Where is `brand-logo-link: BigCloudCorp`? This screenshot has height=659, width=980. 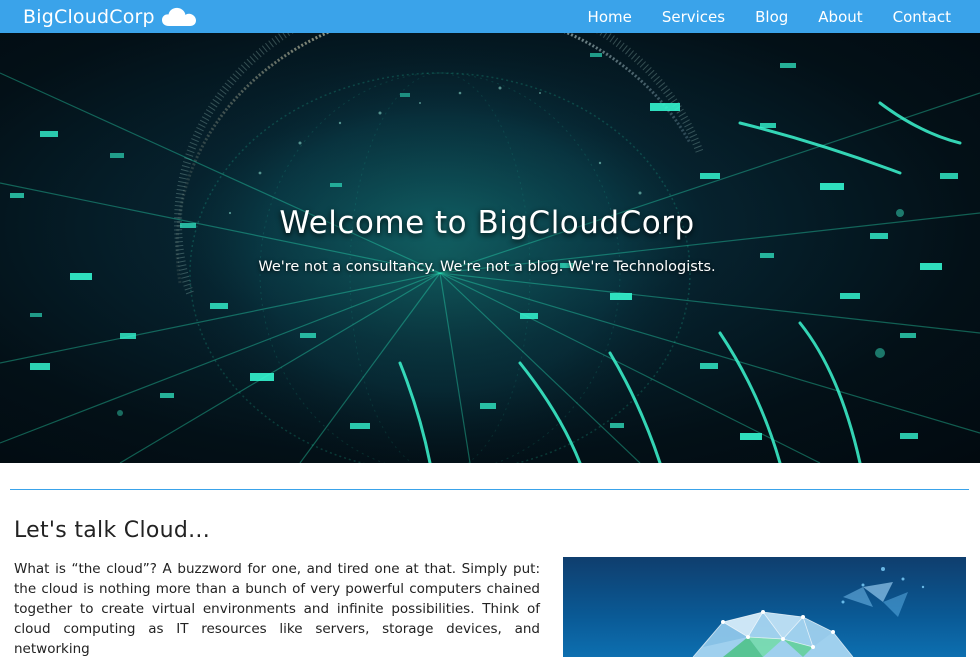 brand-logo-link: BigCloudCorp is located at coordinates (110, 17).